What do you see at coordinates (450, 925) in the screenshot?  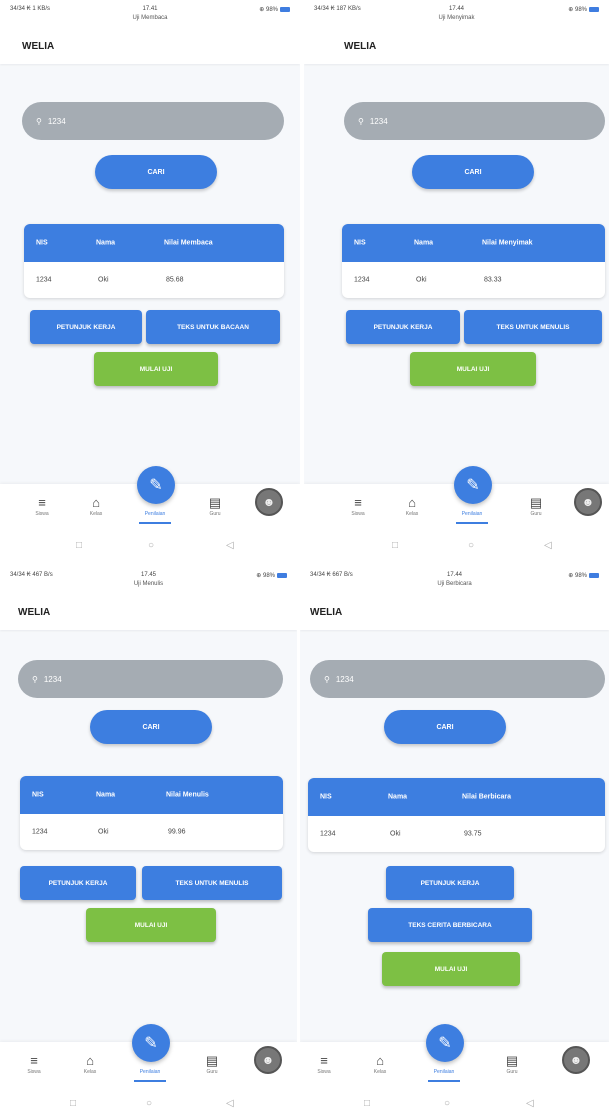 I see `teks-cerita-button: TEKS CERITA BERBICARA` at bounding box center [450, 925].